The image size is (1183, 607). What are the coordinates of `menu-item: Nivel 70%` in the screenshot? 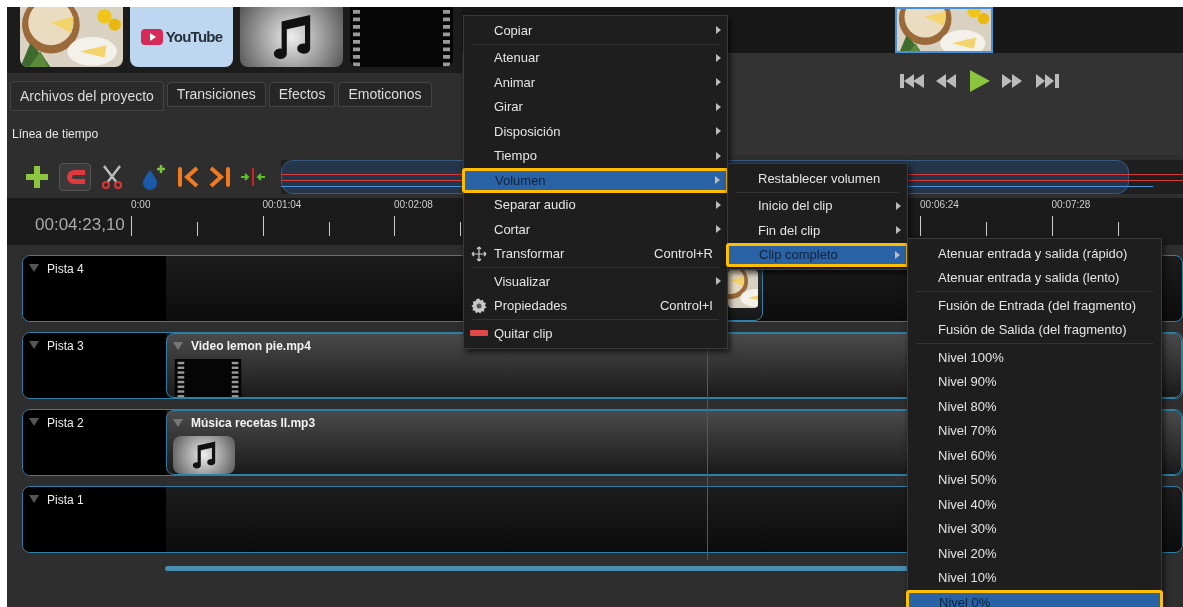 It's located at (1034, 430).